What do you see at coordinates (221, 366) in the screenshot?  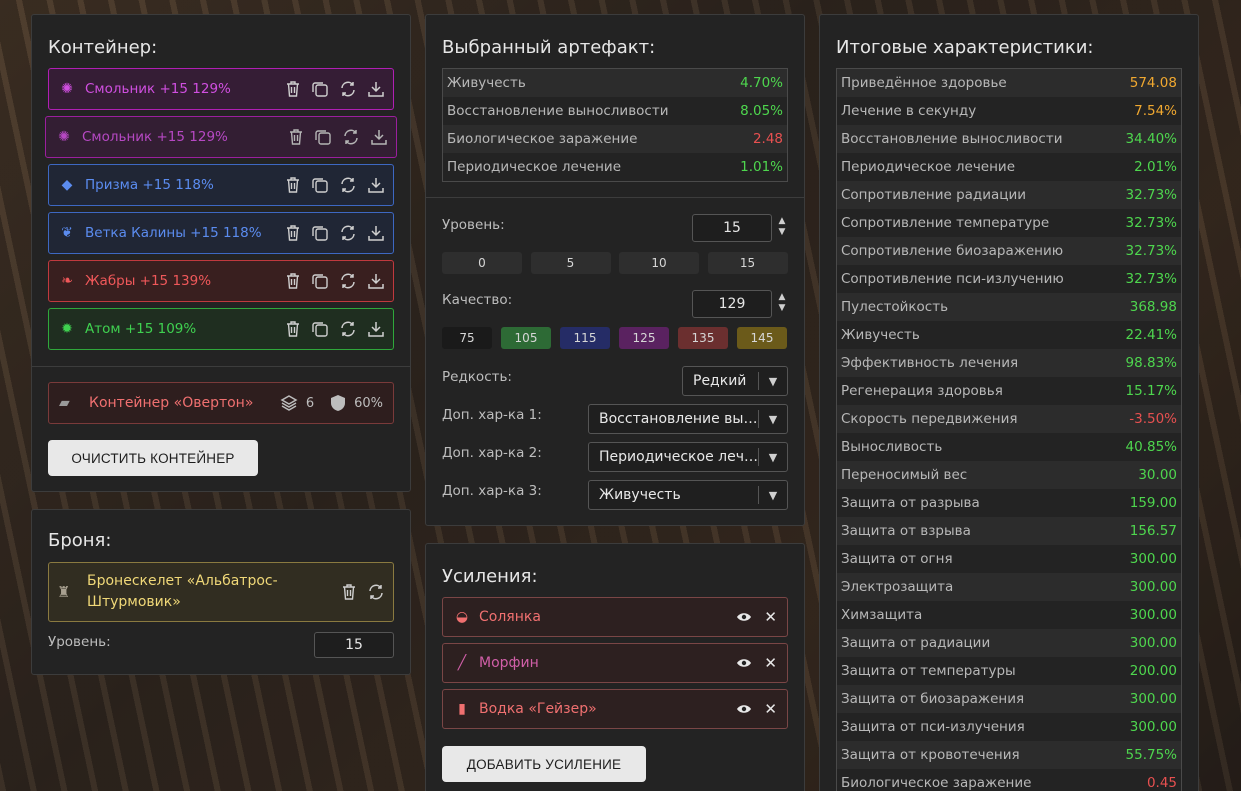 I see `divider` at bounding box center [221, 366].